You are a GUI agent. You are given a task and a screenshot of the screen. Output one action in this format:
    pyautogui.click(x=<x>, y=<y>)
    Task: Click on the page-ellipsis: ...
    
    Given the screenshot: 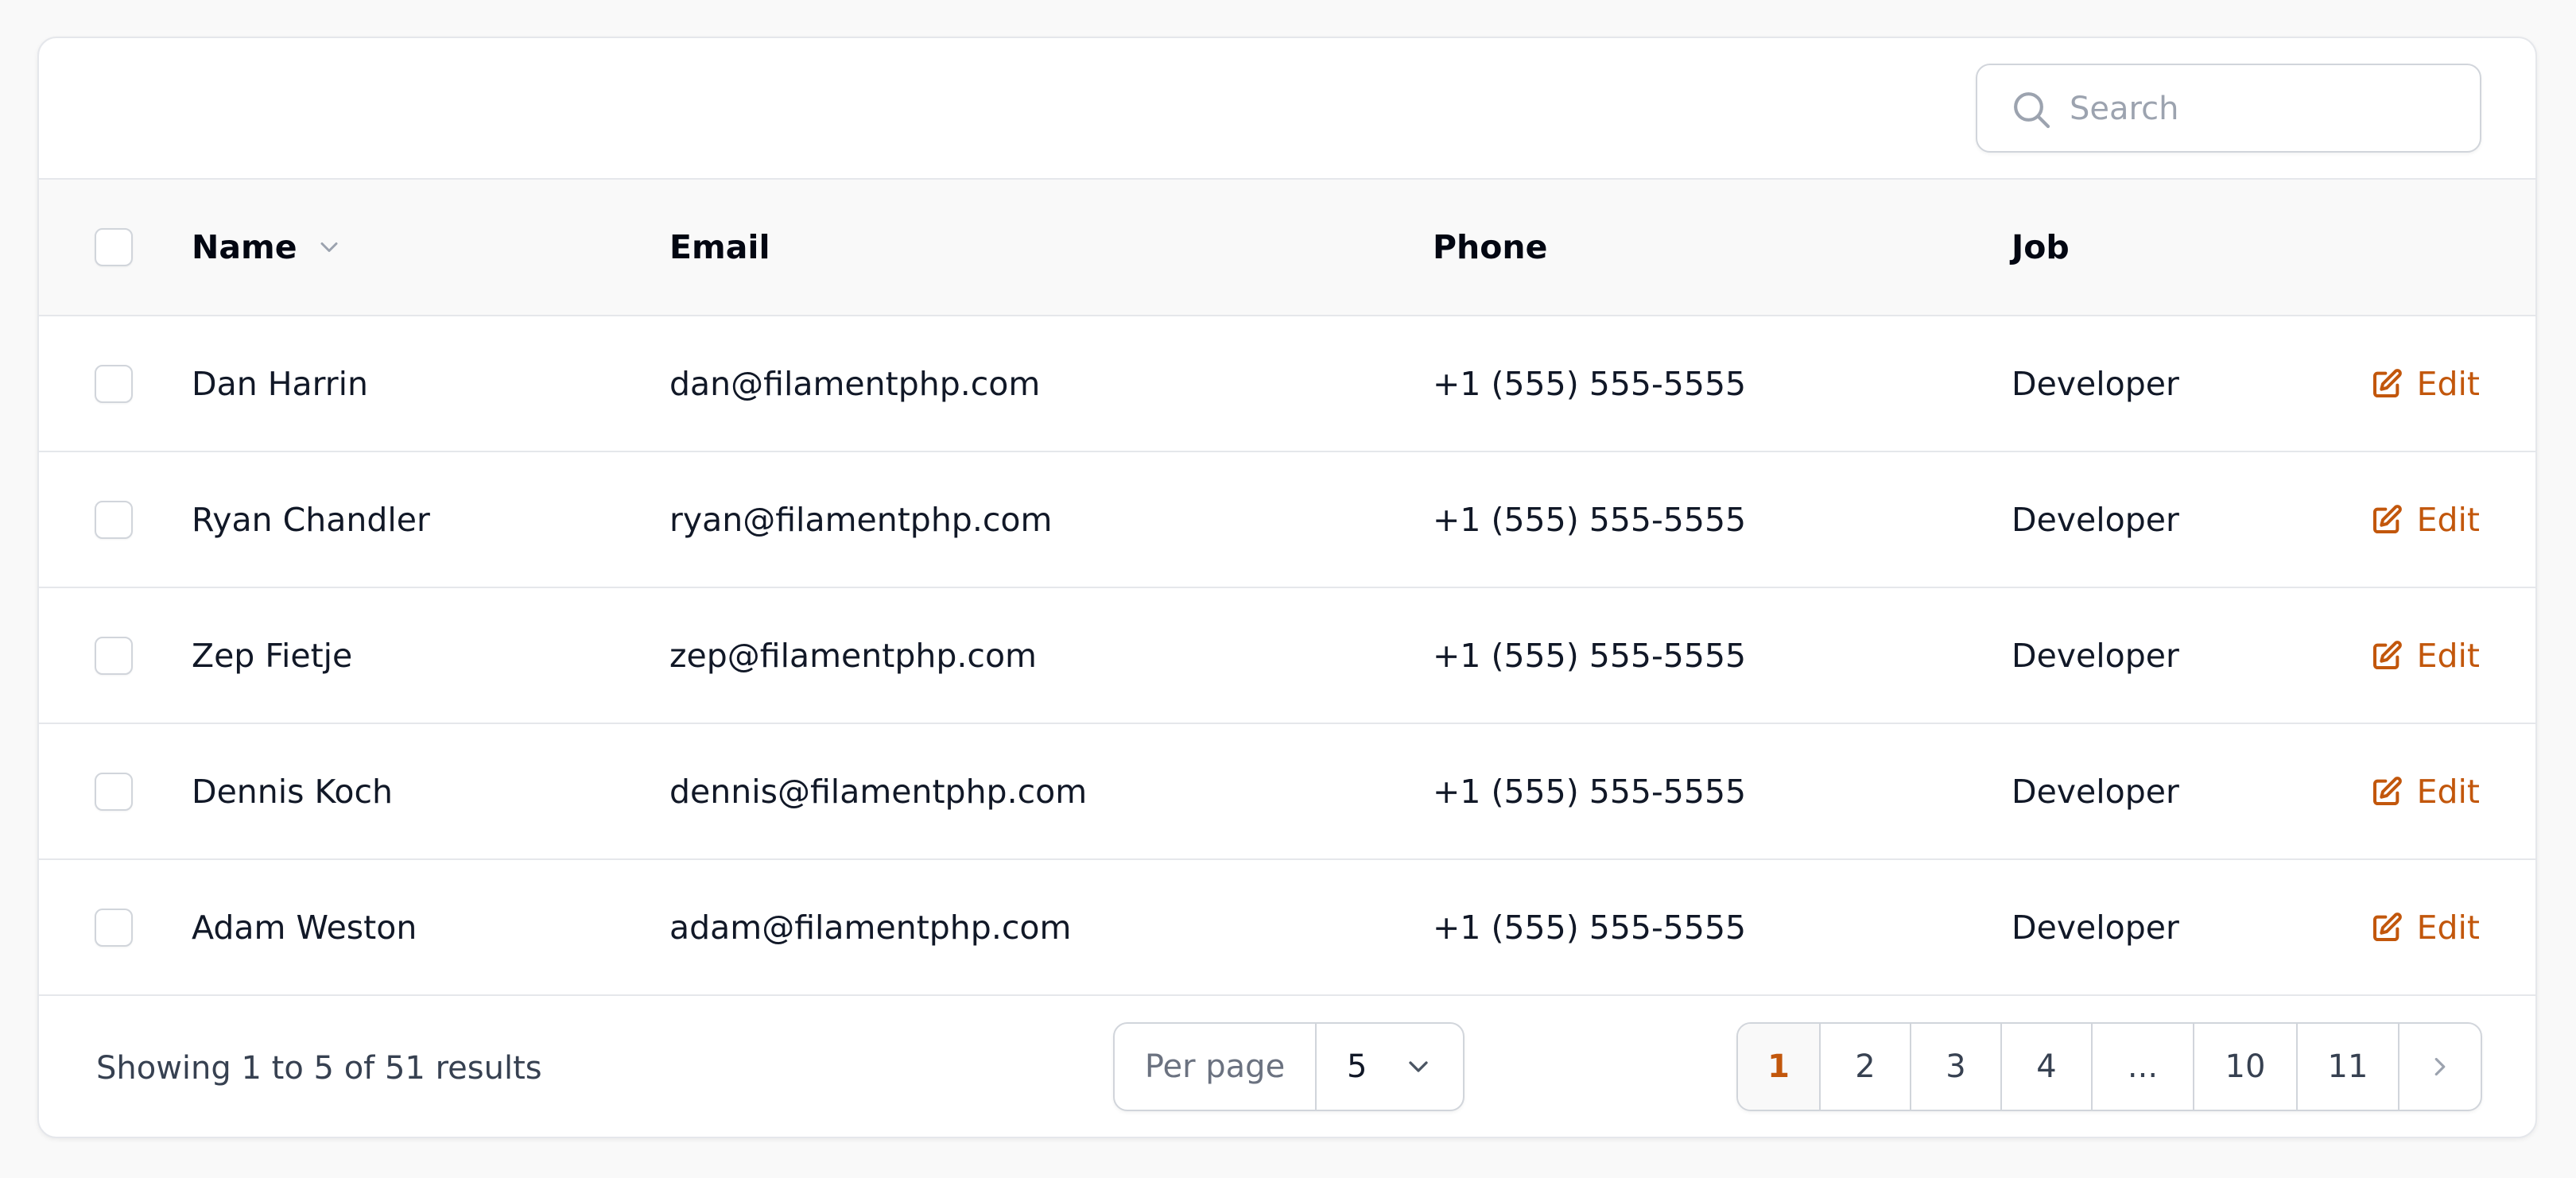 What is the action you would take?
    pyautogui.click(x=2144, y=1067)
    